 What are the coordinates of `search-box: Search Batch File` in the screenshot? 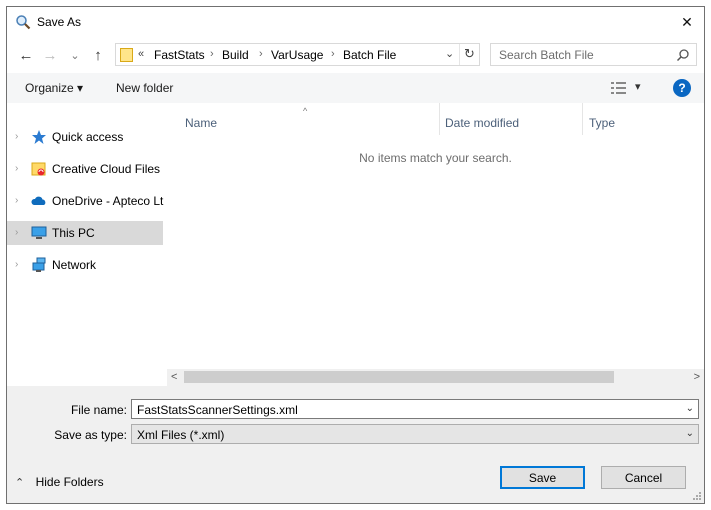 It's located at (593, 54).